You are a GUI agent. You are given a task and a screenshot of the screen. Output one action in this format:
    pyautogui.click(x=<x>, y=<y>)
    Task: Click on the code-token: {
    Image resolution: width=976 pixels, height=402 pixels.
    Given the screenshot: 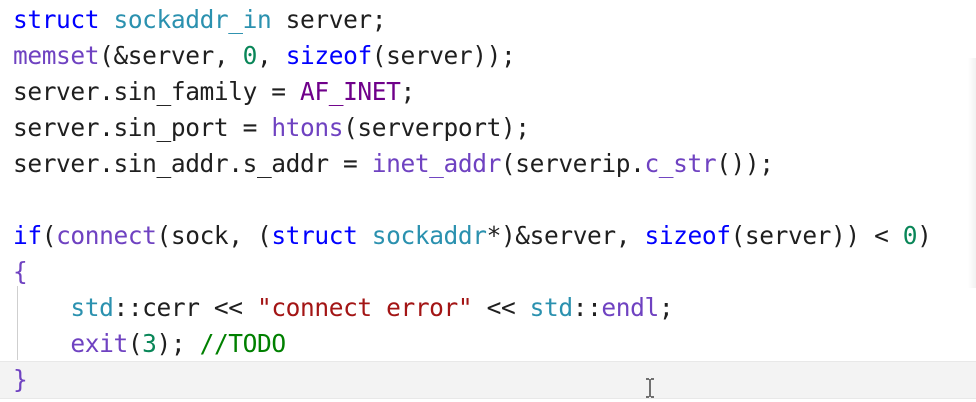 What is the action you would take?
    pyautogui.click(x=20, y=271)
    